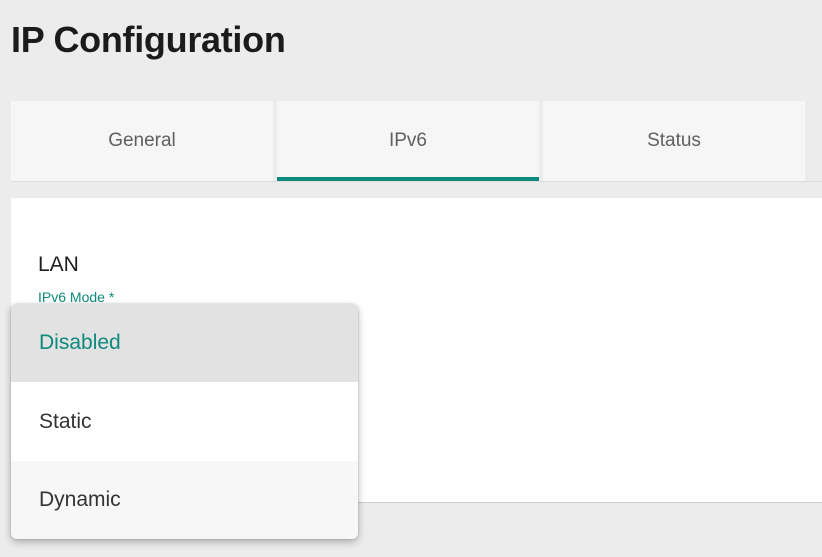  Describe the element at coordinates (76, 297) in the screenshot. I see `ipv6-mode-label: IPv6 Mode *` at that location.